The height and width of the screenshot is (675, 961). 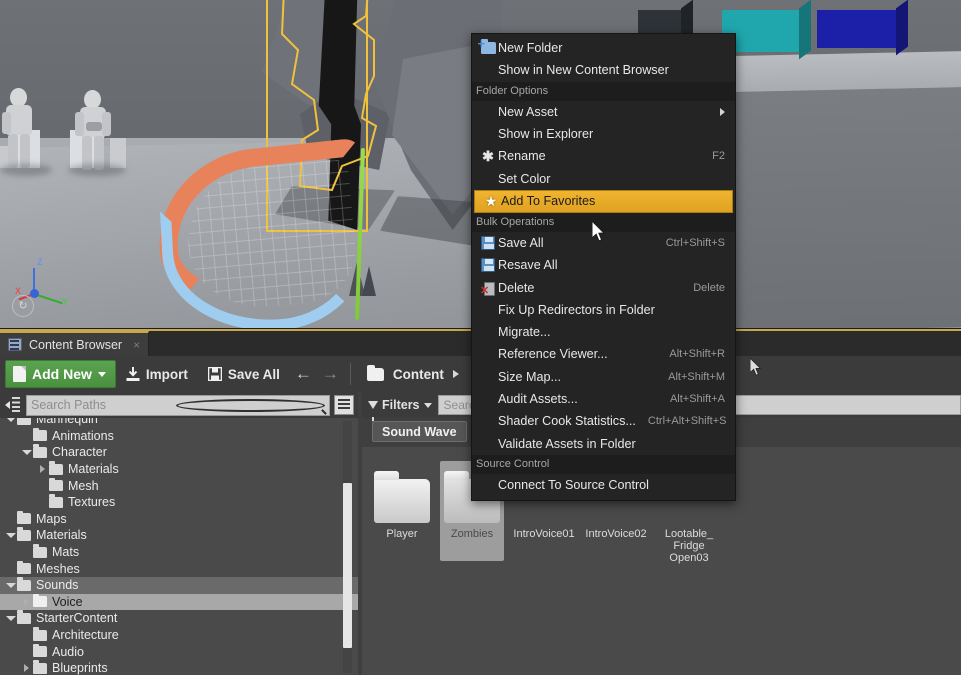 I want to click on menu-item-rename: ✱ Rename F2, so click(x=603, y=156).